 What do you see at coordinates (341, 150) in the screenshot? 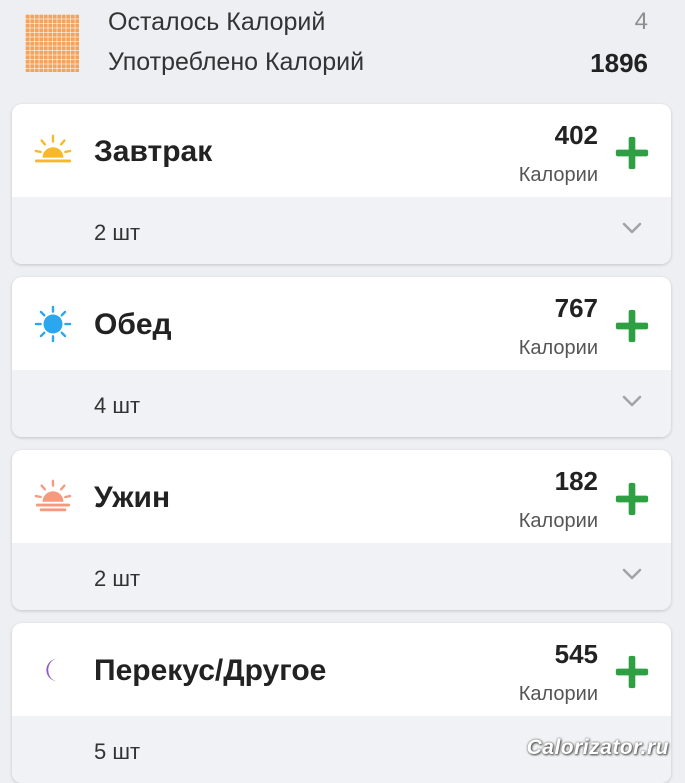
I see `meal-header: Завтрак 402 Калории` at bounding box center [341, 150].